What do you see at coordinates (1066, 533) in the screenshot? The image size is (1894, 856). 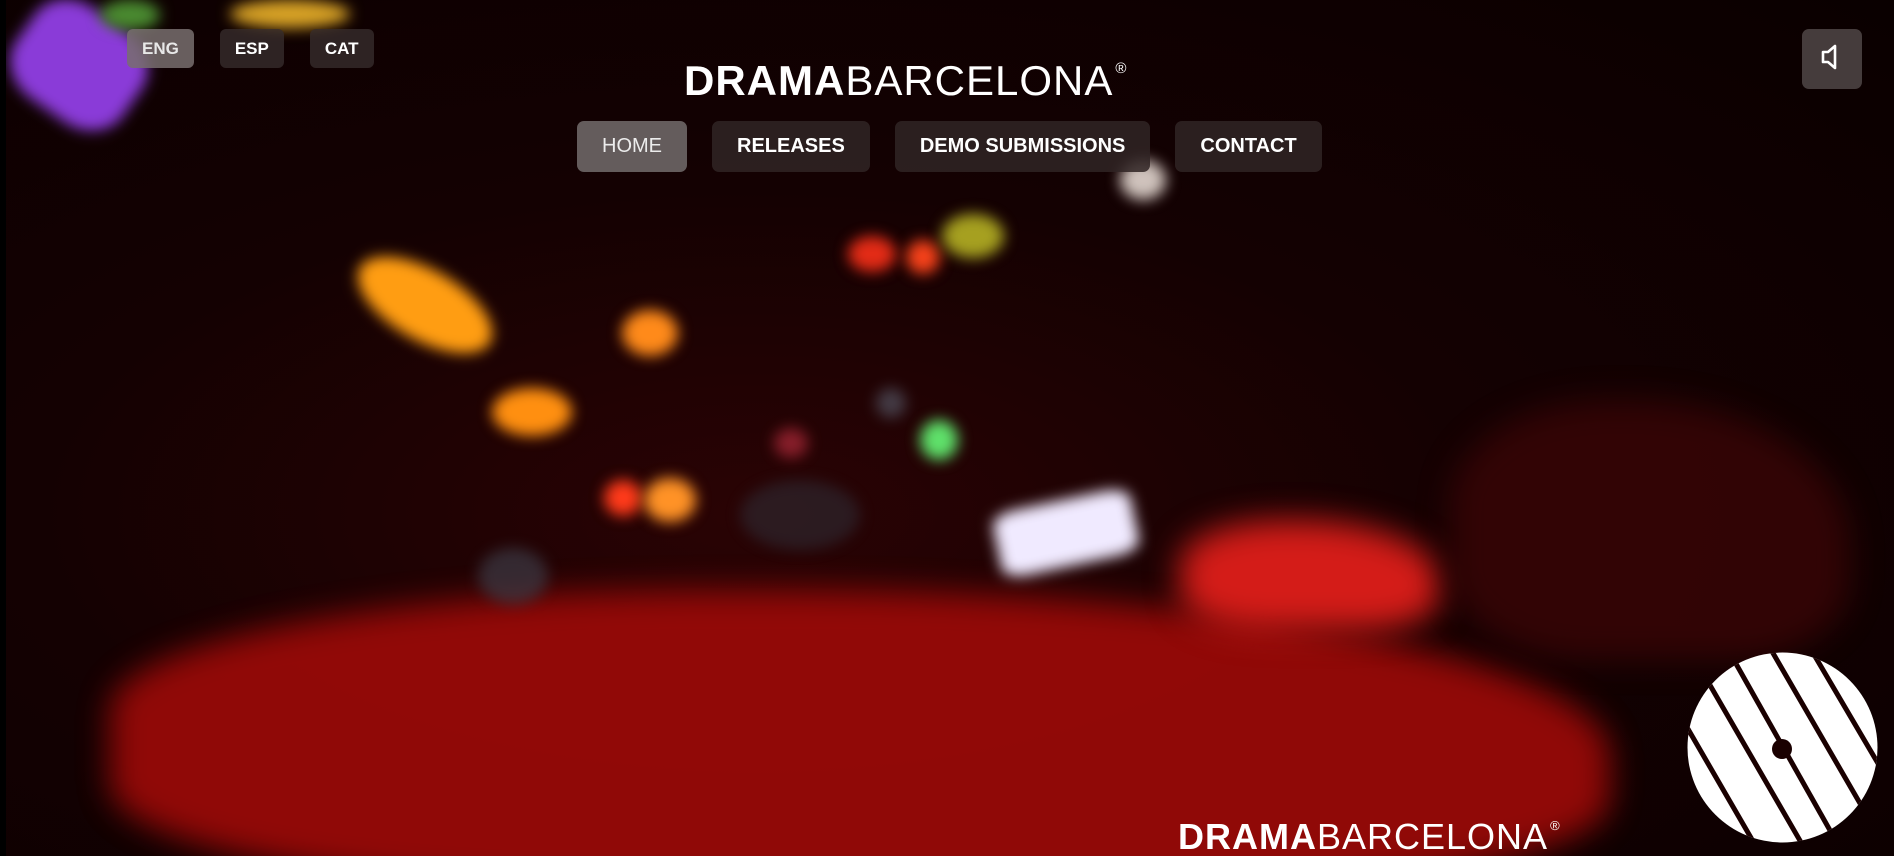 I see `light-white-keys` at bounding box center [1066, 533].